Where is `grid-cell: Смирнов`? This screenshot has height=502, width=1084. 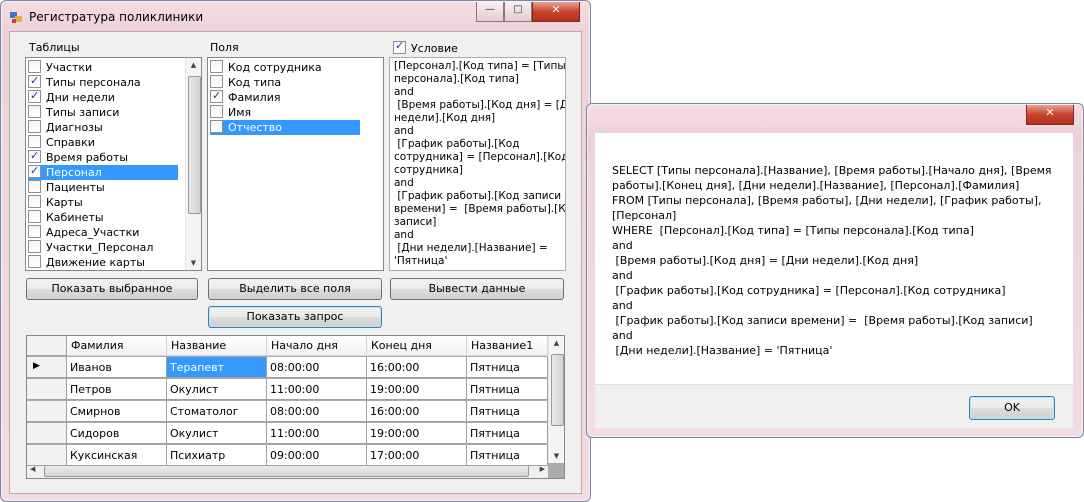
grid-cell: Смирнов is located at coordinates (117, 411).